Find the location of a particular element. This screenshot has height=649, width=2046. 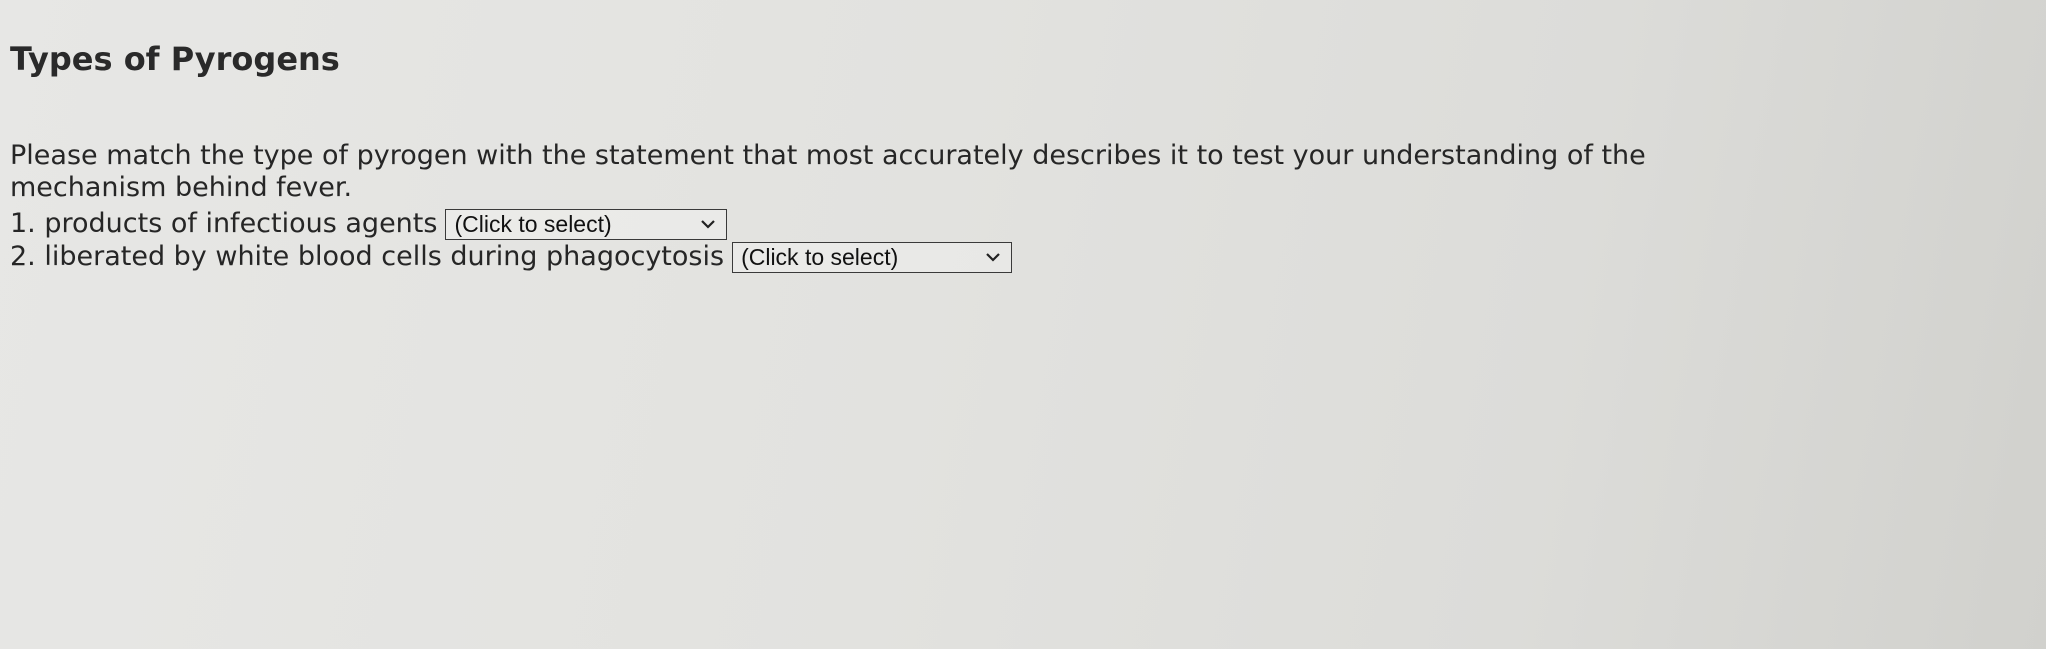

question-1-select: (Click to select) is located at coordinates (586, 224).